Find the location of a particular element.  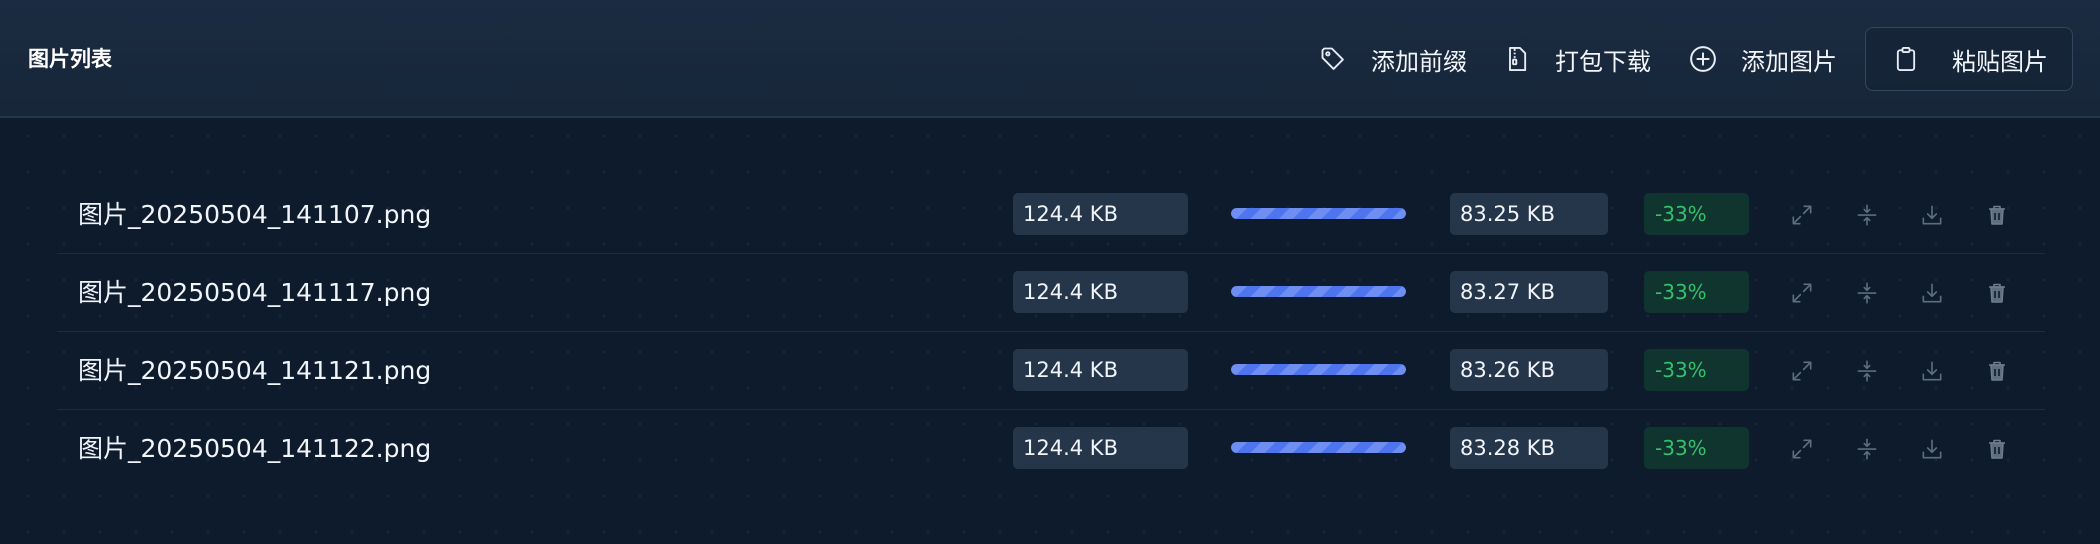

pack-download-button: 打包下载 is located at coordinates (1576, 59).